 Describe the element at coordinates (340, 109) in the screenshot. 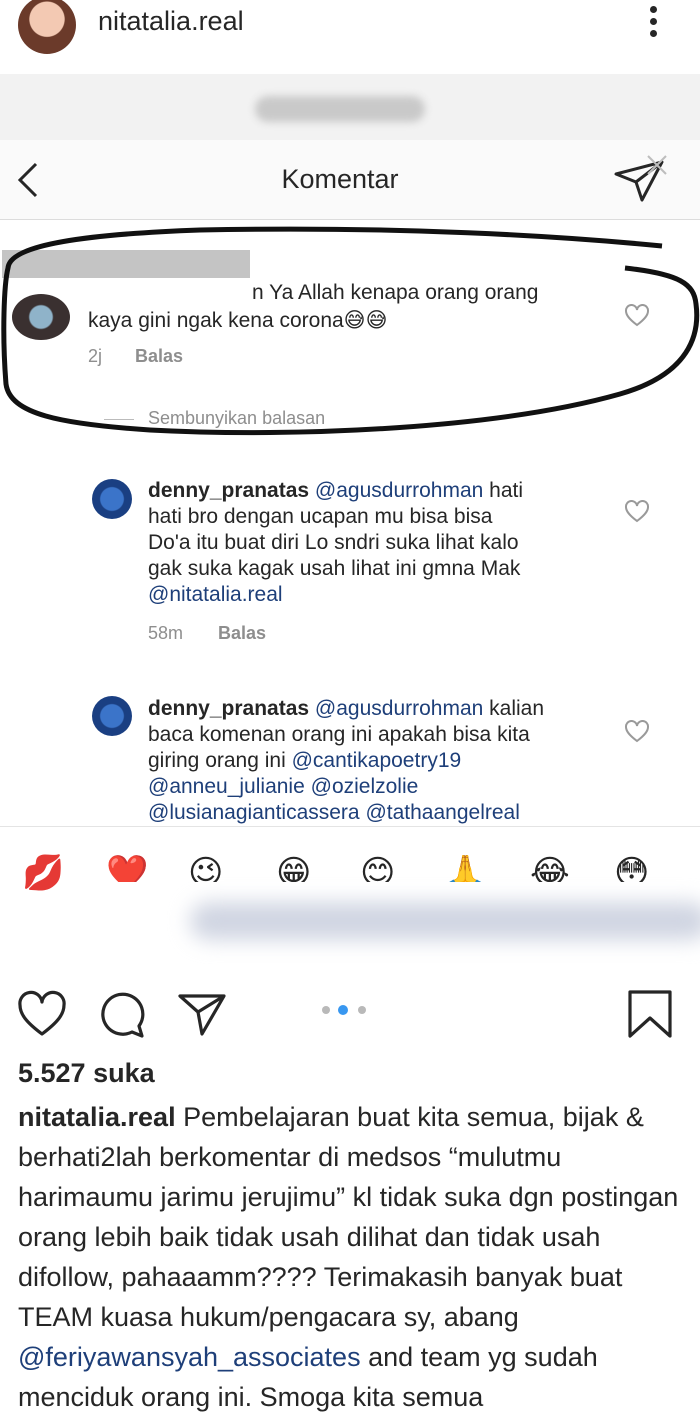

I see `blurred-header` at that location.